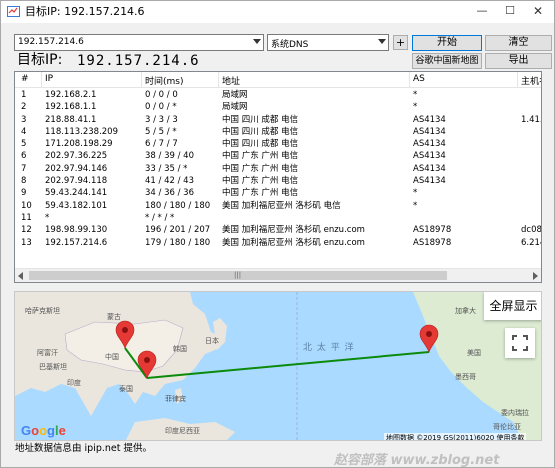 Image resolution: width=555 pixels, height=468 pixels. Describe the element at coordinates (538, 11) in the screenshot. I see `close-button: ✕` at that location.